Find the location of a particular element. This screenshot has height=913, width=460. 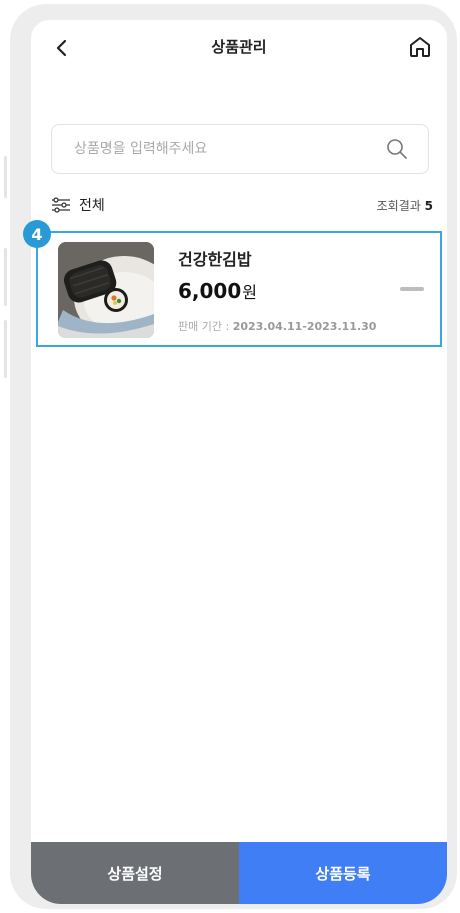

bottom-action-bar: 상품설정 상품등록 is located at coordinates (239, 873).